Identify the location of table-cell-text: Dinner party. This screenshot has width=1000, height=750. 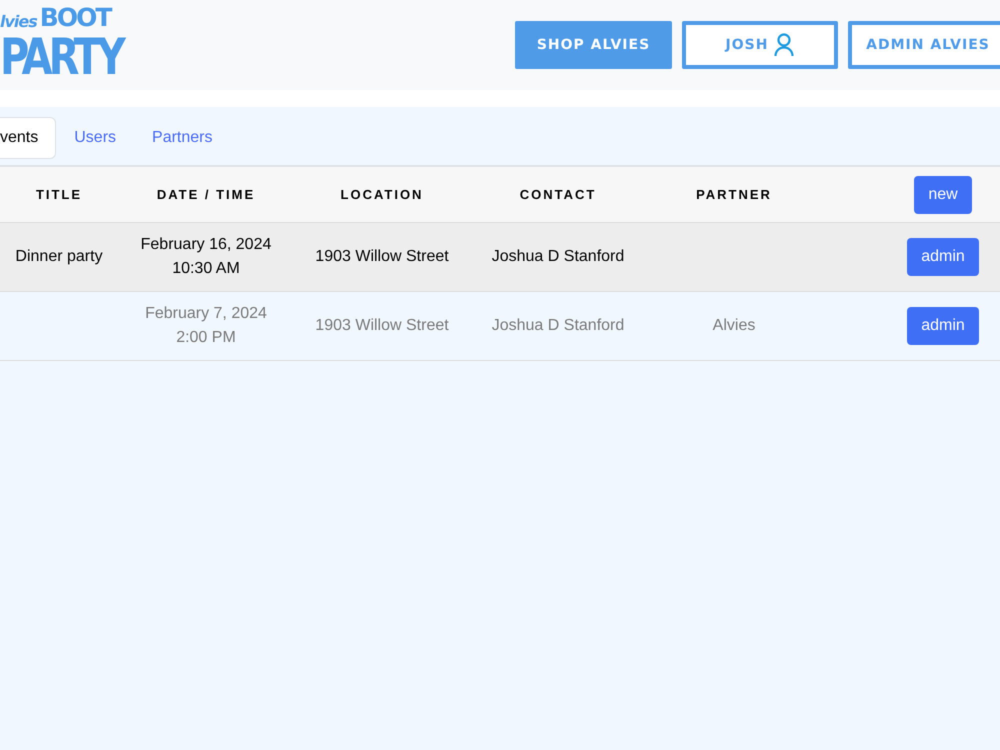
(59, 257).